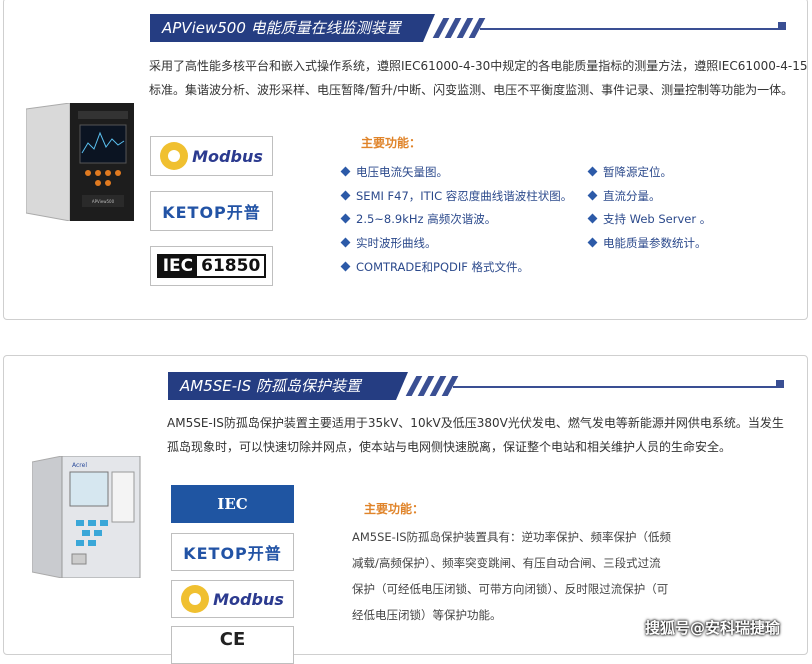 This screenshot has width=812, height=664. I want to click on ce-logo: CE, so click(232, 645).